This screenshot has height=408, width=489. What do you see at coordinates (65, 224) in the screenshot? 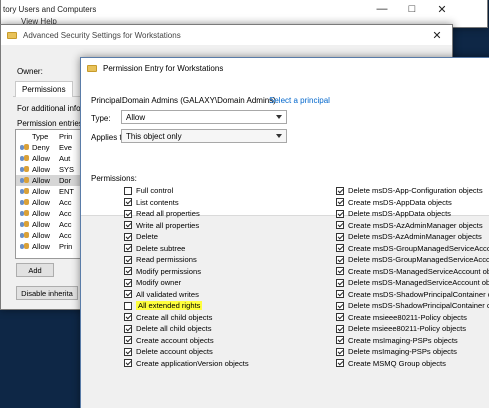
I see `entry-principal: Acc` at bounding box center [65, 224].